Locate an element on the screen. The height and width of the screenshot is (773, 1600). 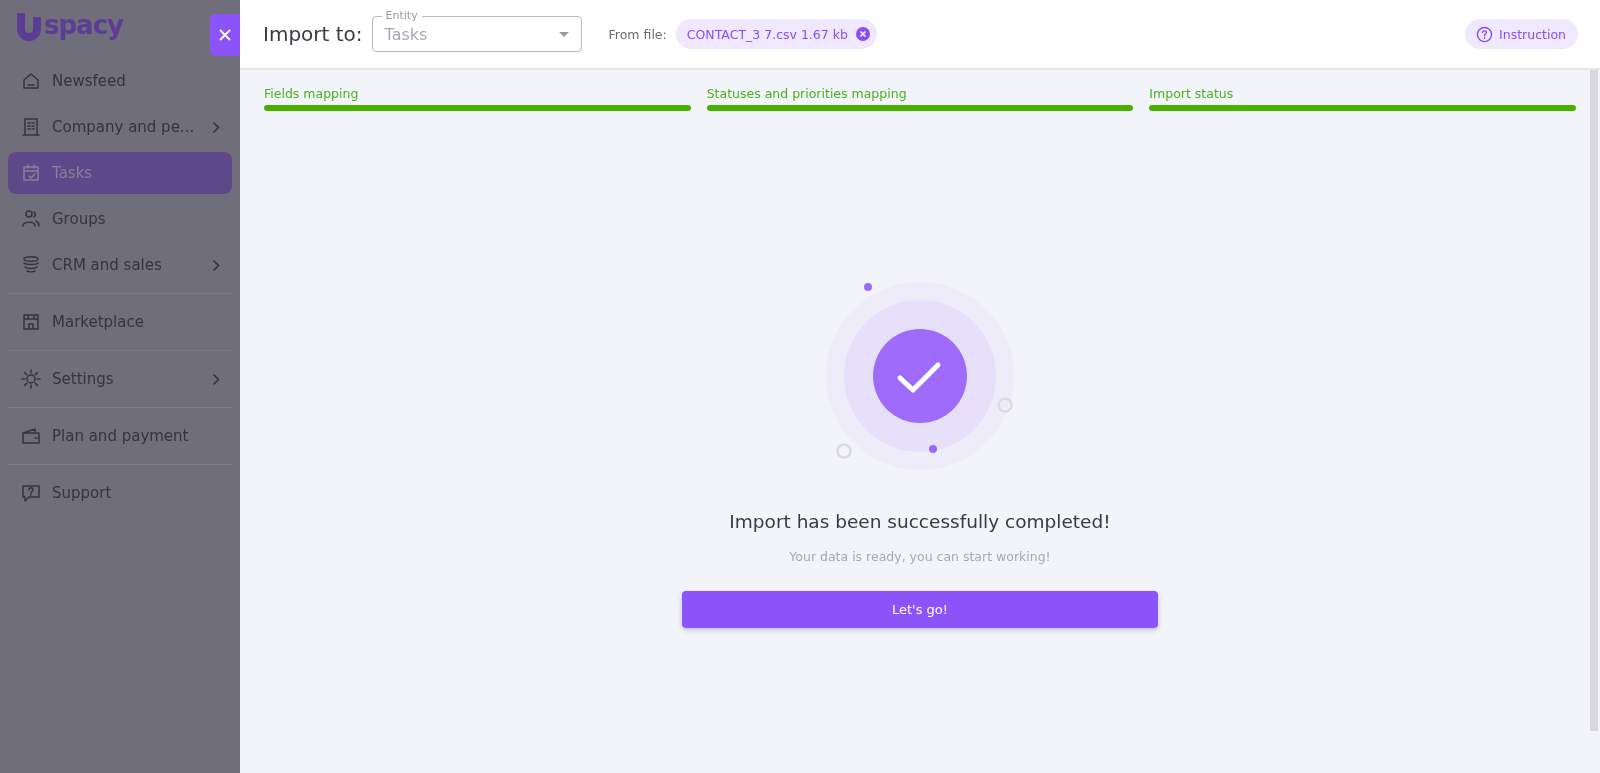
sidebar-item: Plan and payment is located at coordinates (120, 436).